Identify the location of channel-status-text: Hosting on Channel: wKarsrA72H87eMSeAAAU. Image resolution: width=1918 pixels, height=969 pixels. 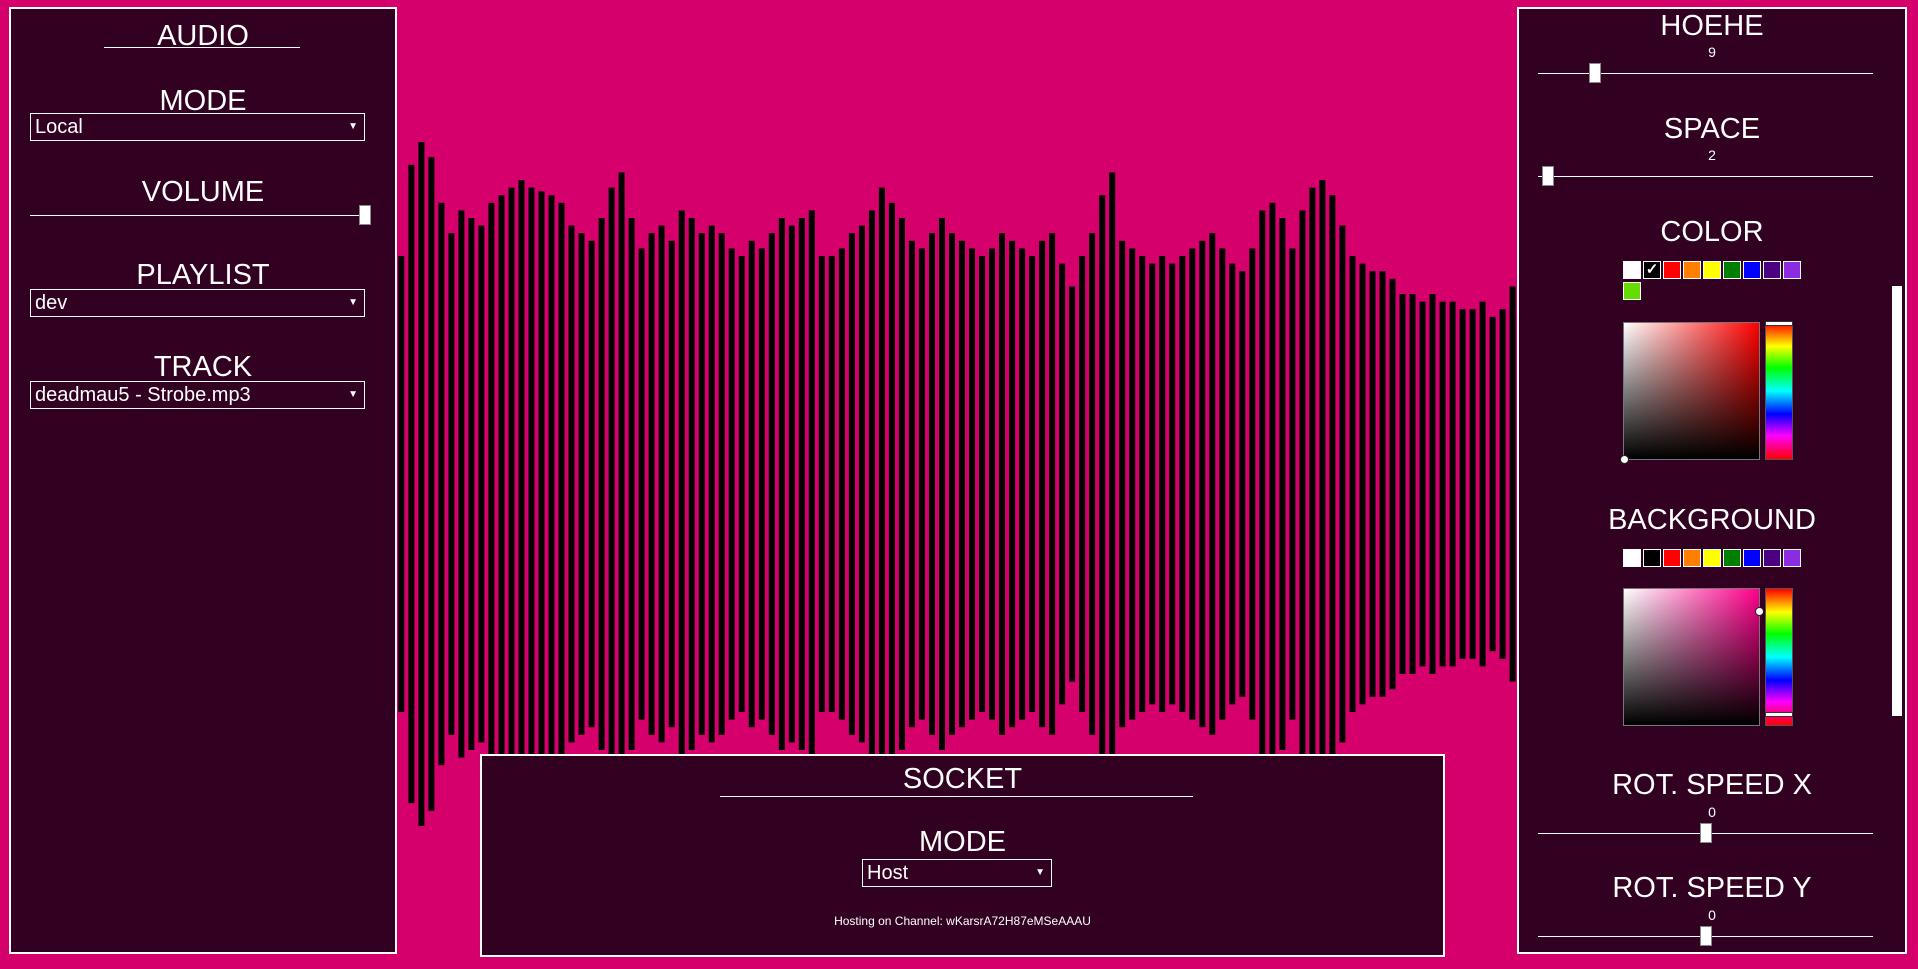
(962, 921).